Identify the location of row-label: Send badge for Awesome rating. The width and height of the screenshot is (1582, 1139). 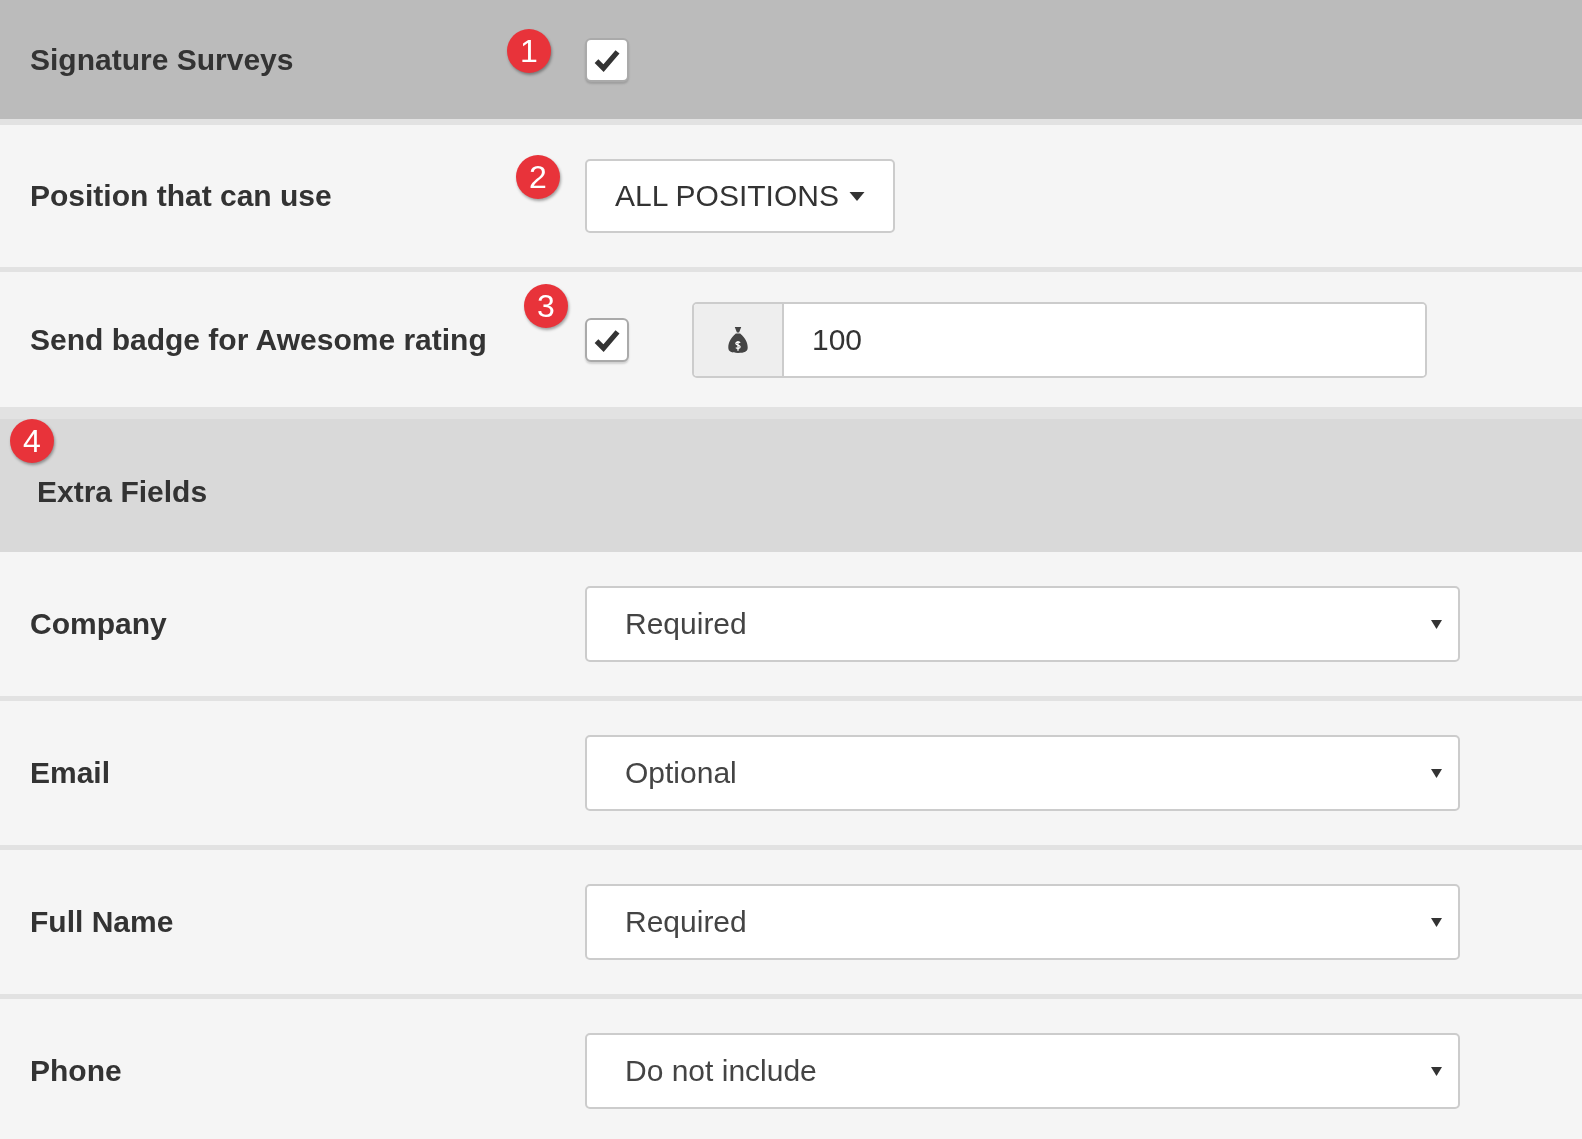
(258, 339).